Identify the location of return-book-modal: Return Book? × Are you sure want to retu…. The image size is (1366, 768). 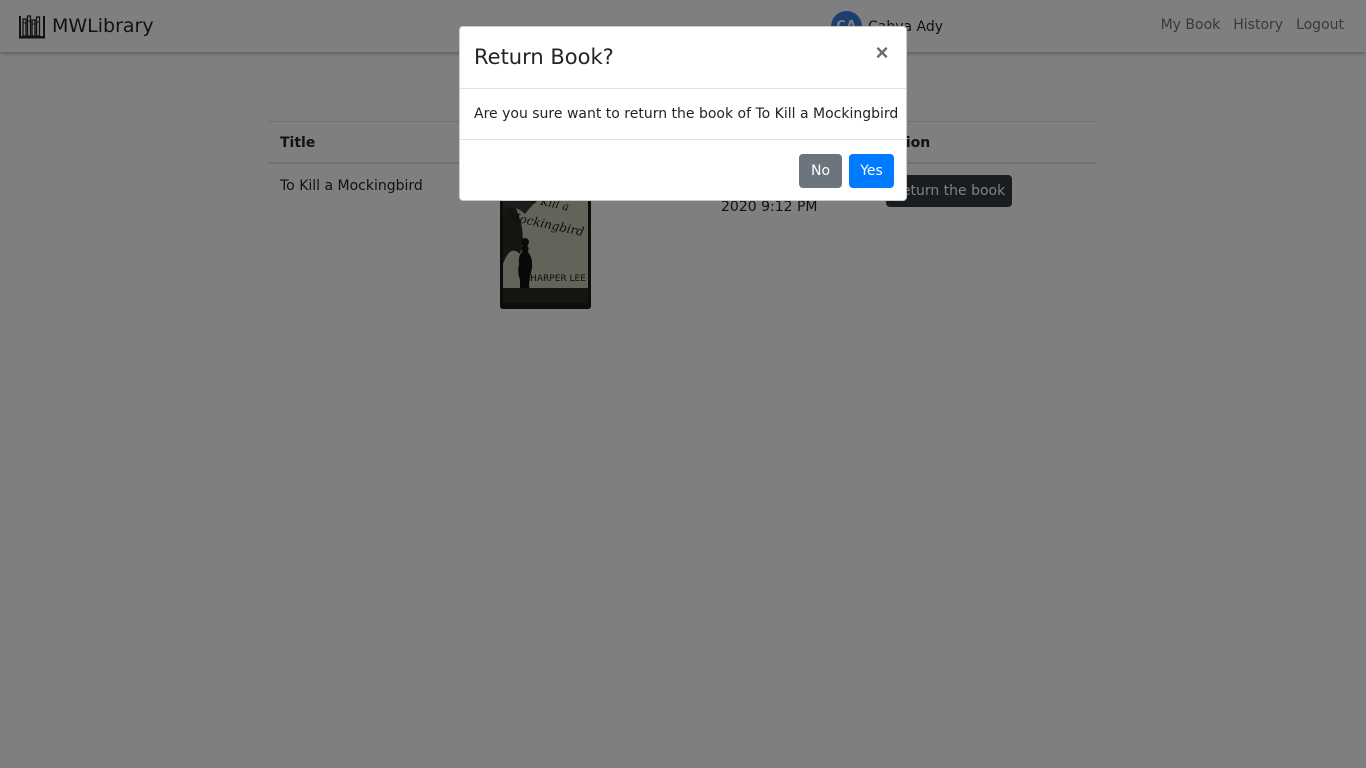
(683, 113).